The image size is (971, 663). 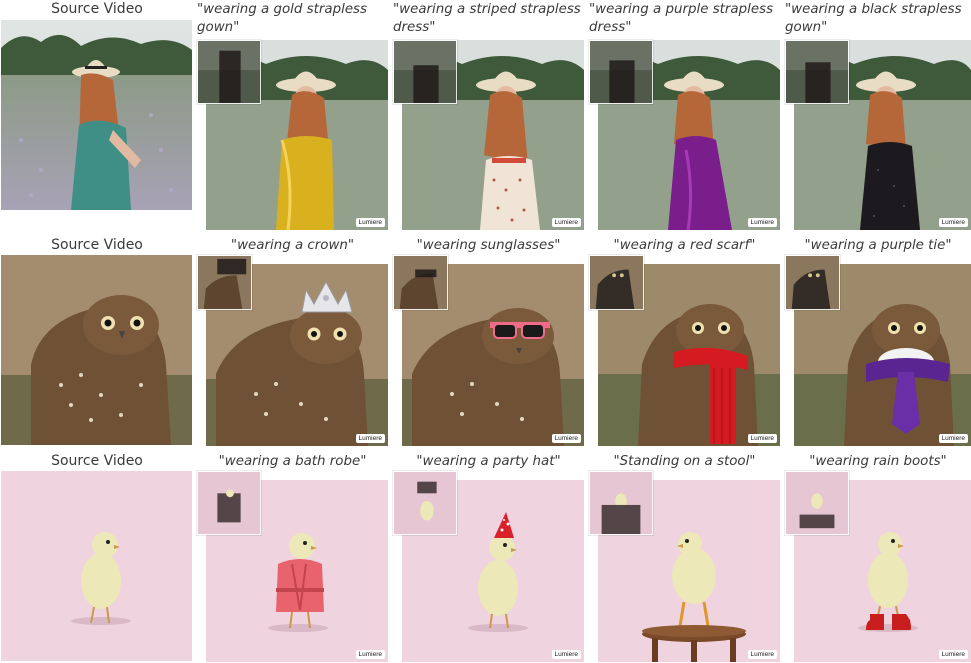 What do you see at coordinates (488, 461) in the screenshot?
I see `row3-prompt-2: "wearing a party hat"` at bounding box center [488, 461].